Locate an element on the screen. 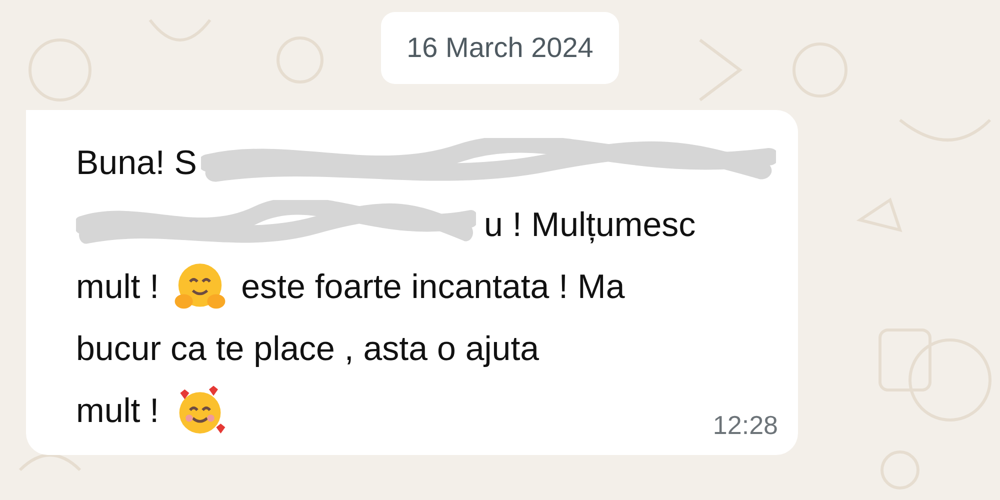  message-text: bucur ca te place , asta o ajuta is located at coordinates (308, 349).